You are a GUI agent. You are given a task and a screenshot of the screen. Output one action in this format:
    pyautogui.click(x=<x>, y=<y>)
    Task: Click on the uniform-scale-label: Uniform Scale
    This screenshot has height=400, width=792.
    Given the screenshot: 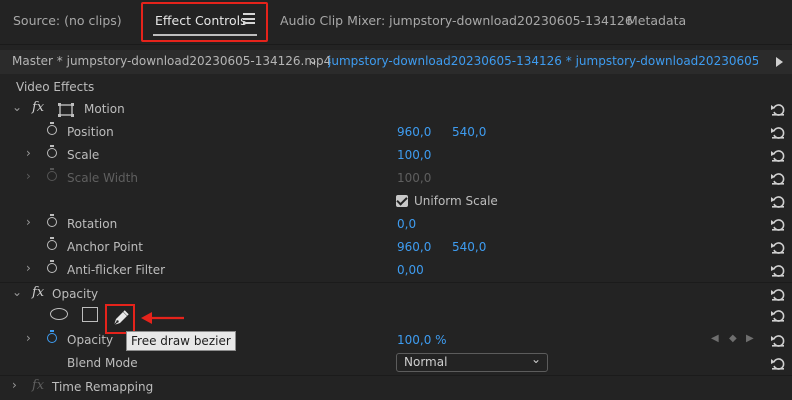 What is the action you would take?
    pyautogui.click(x=456, y=201)
    